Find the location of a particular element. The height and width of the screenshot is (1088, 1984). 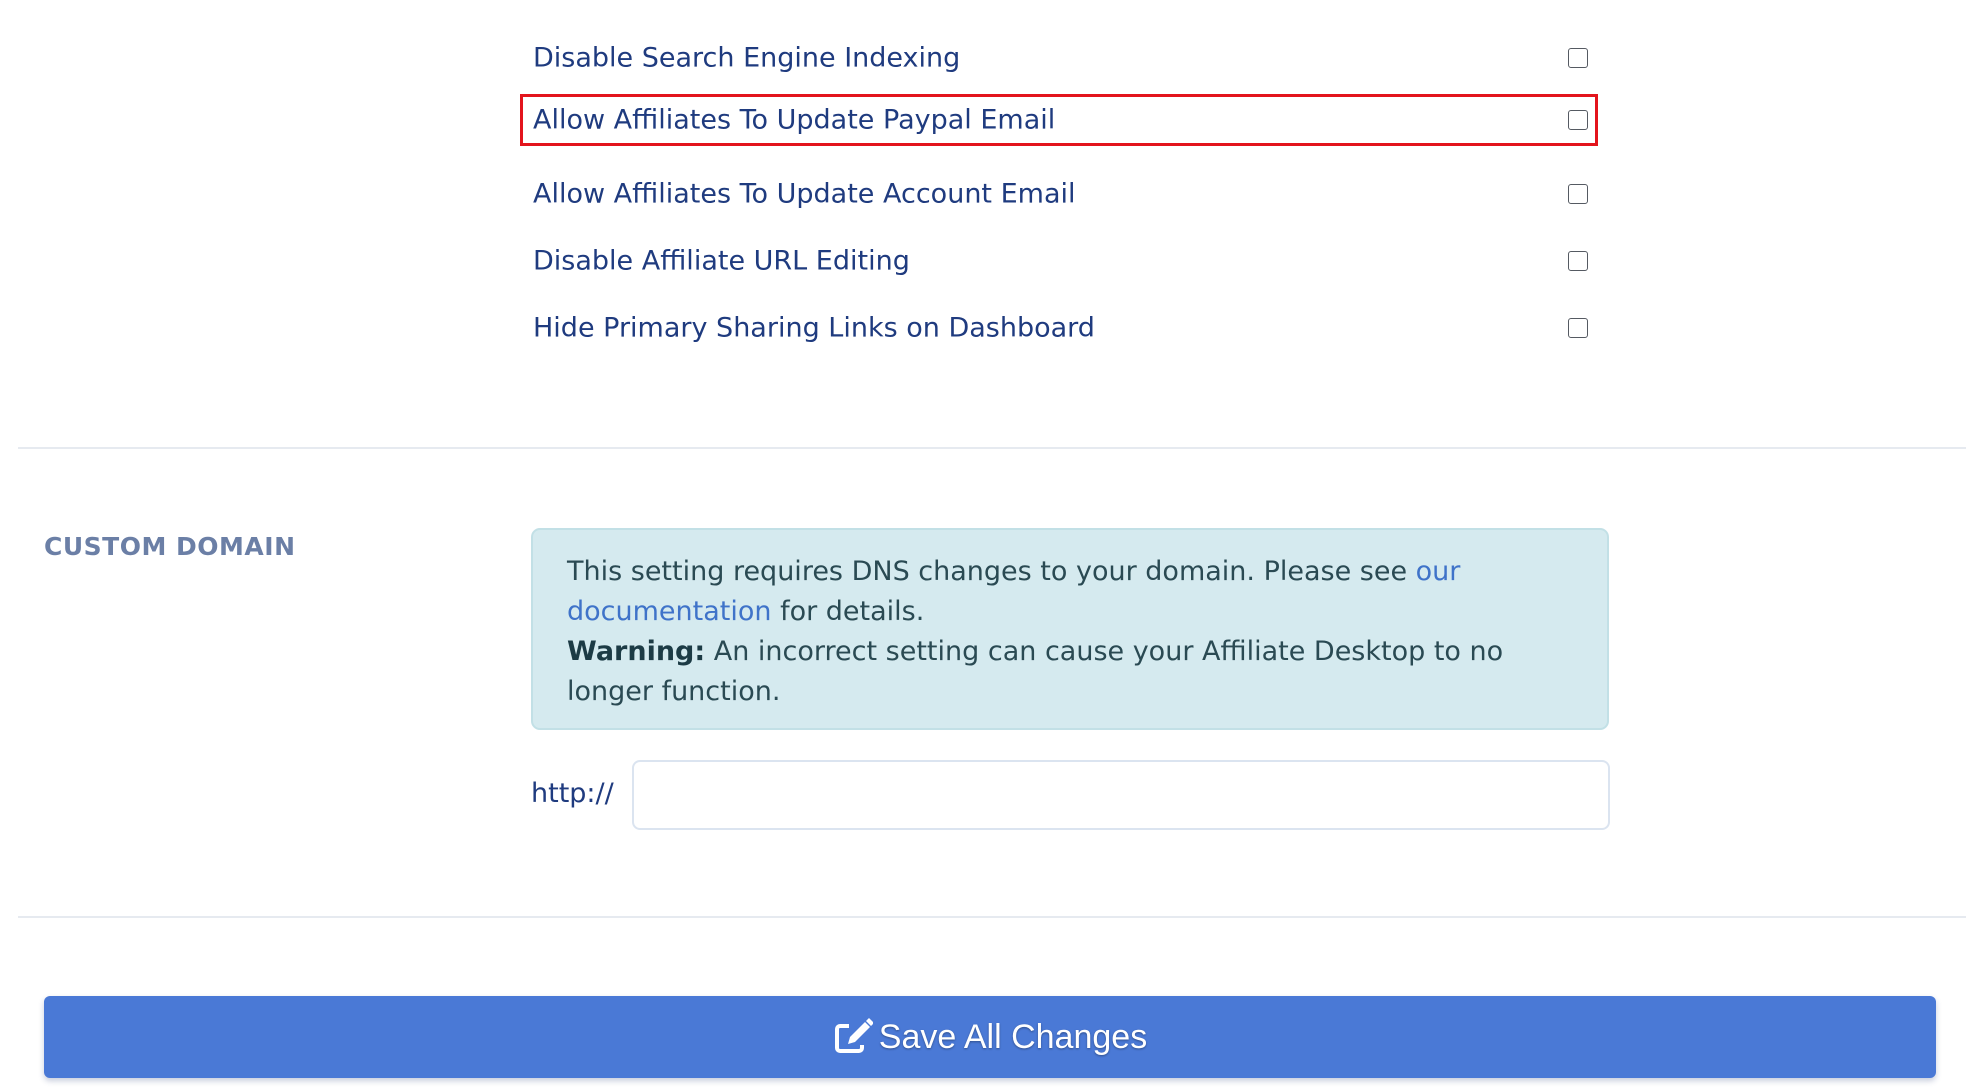

option-label: Allow Affiliates To Update Paypal Email is located at coordinates (794, 120).